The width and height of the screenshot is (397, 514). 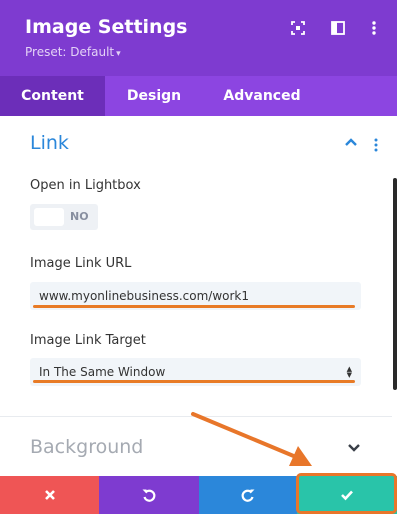 I want to click on annotation-arrow, so click(x=251, y=439).